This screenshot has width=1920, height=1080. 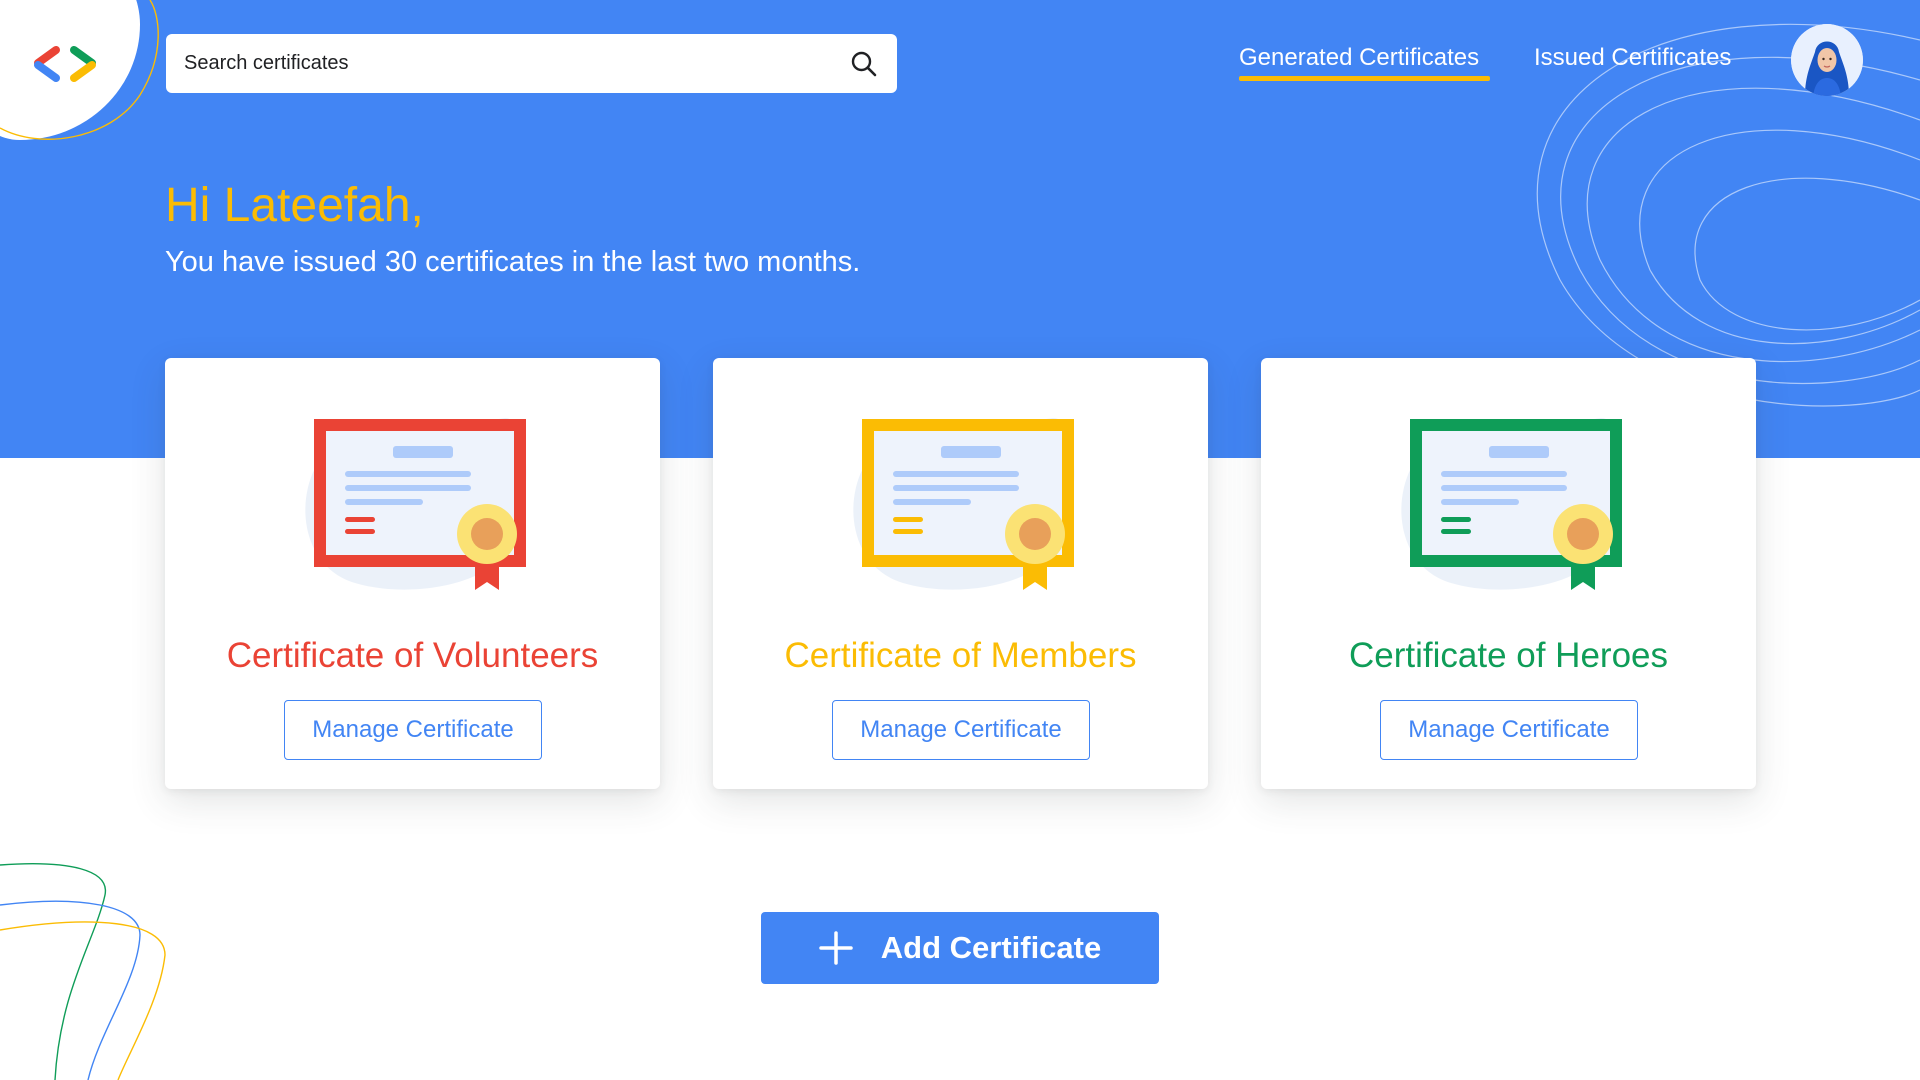 I want to click on greeting-title: Hi Lateefah,, so click(x=294, y=205).